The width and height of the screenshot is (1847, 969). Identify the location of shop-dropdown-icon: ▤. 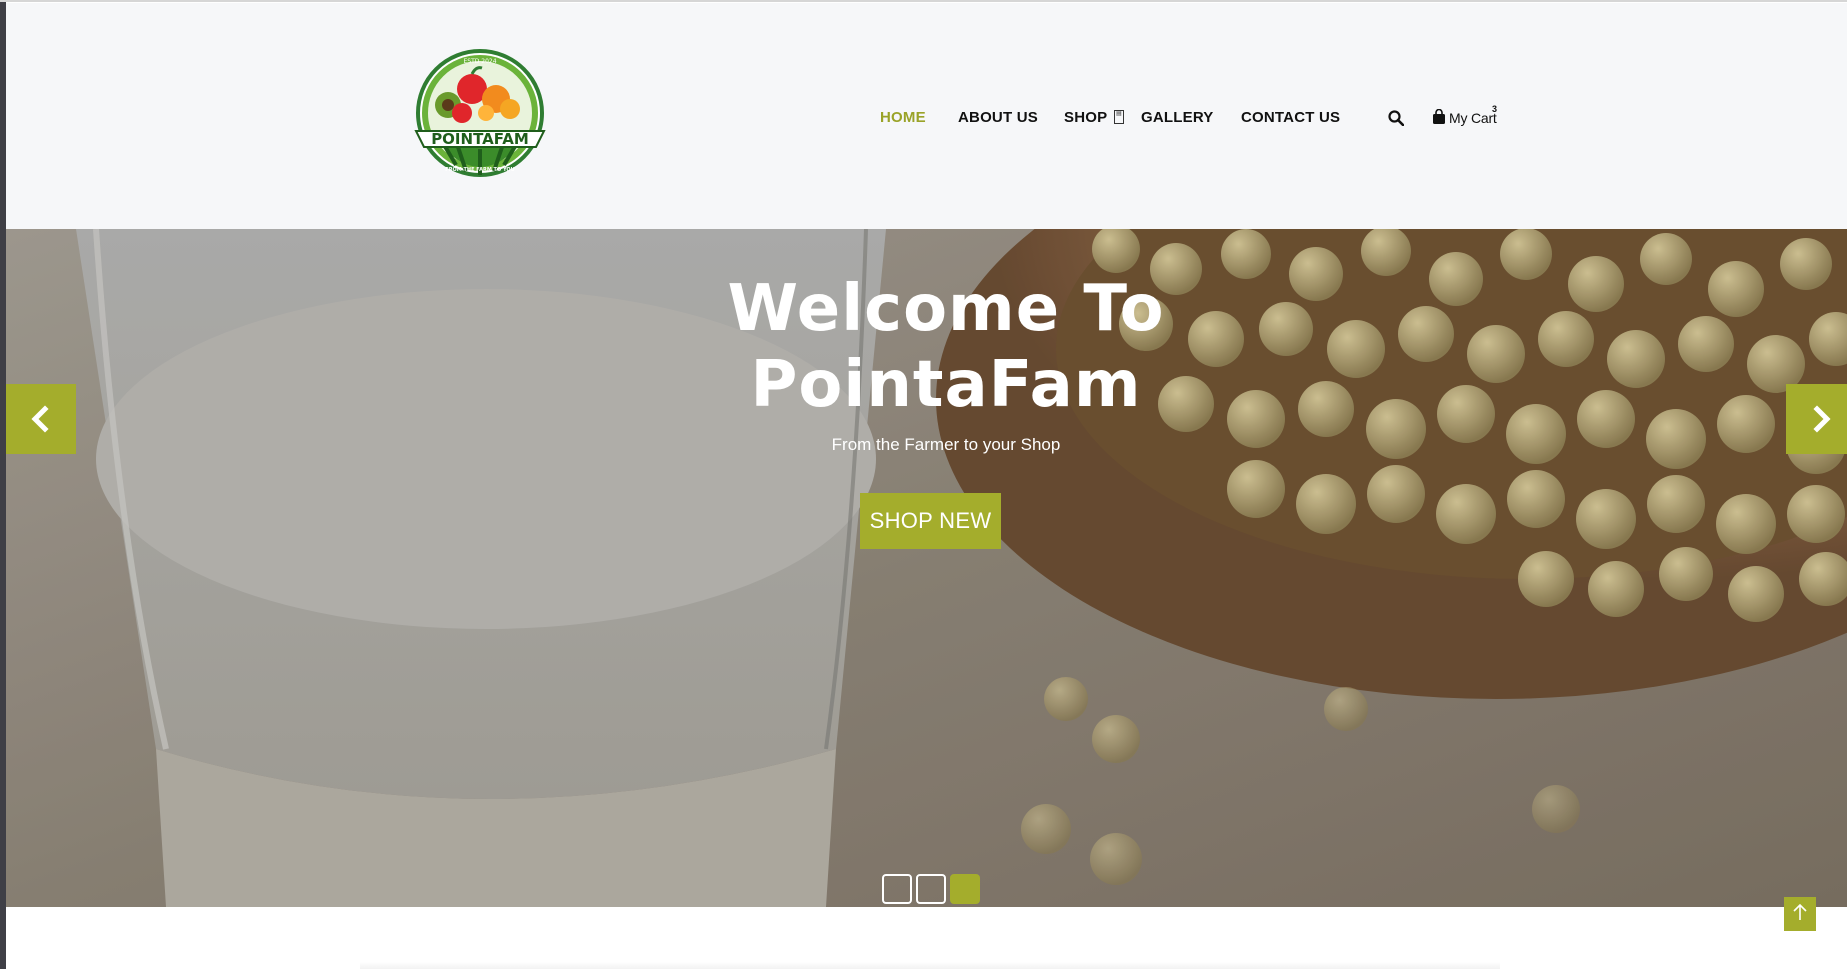
(1119, 117).